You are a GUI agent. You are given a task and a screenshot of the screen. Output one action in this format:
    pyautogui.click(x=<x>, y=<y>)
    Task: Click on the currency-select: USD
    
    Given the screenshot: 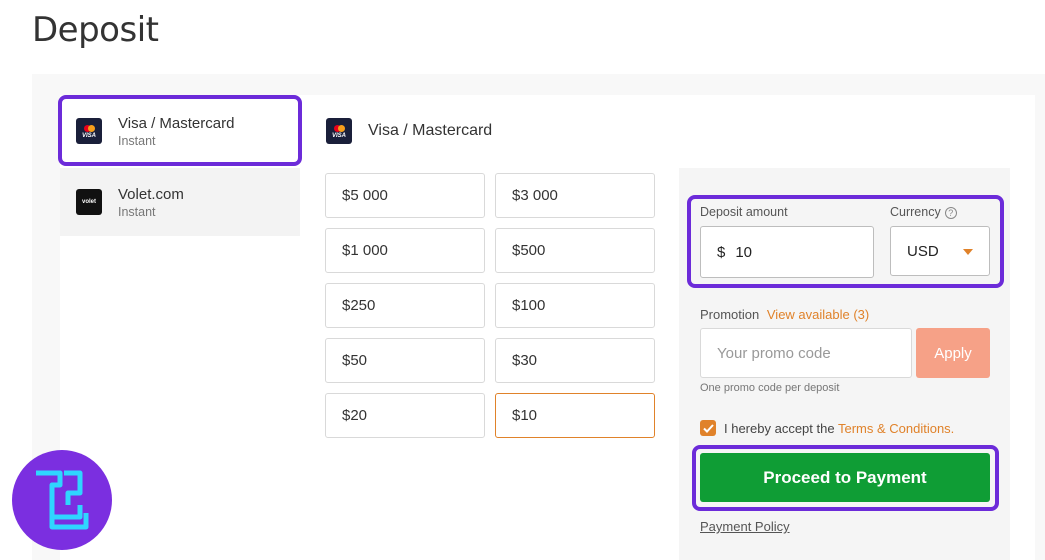 What is the action you would take?
    pyautogui.click(x=940, y=251)
    